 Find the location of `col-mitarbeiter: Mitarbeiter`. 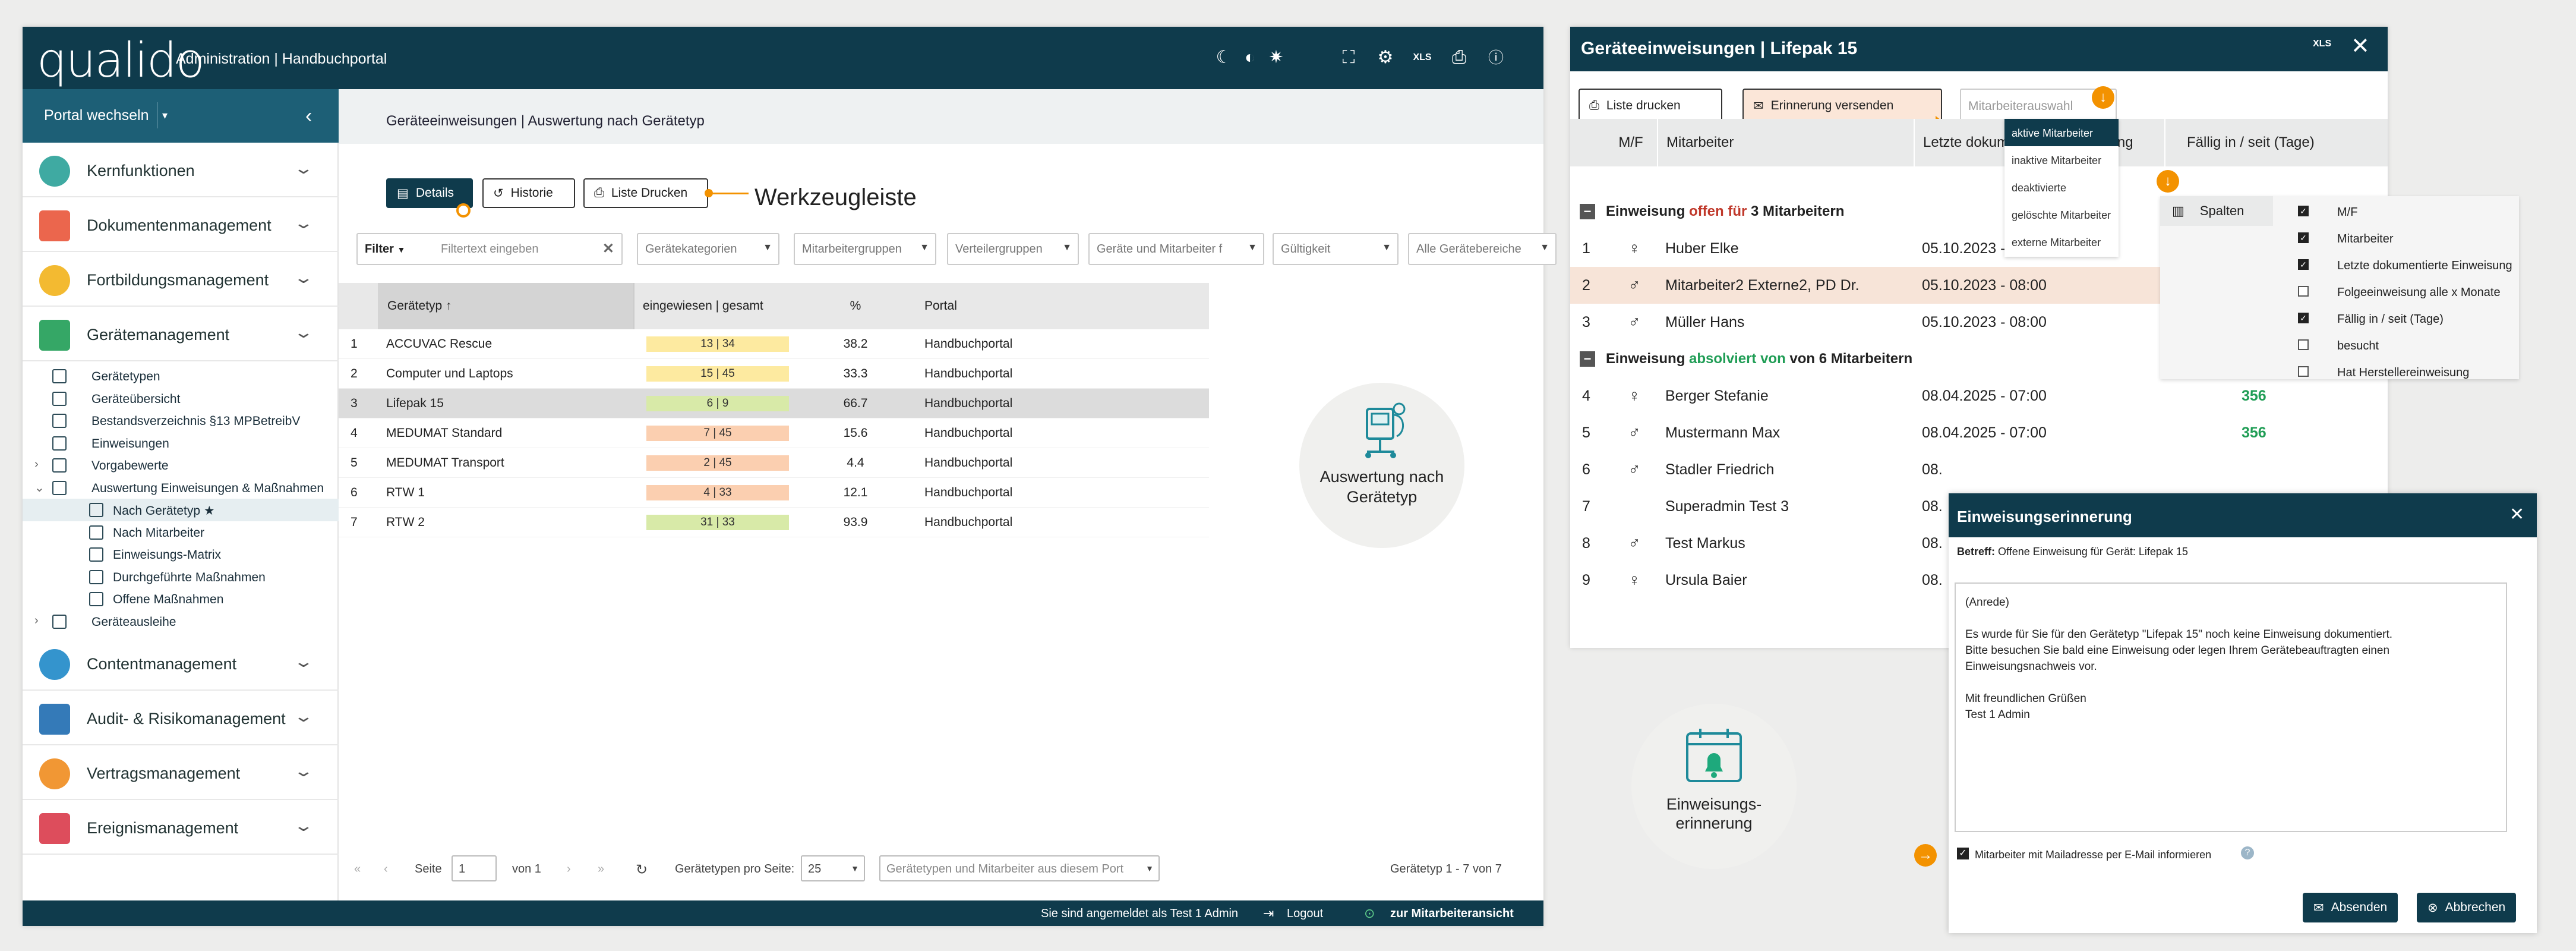

col-mitarbeiter: Mitarbeiter is located at coordinates (1784, 142).